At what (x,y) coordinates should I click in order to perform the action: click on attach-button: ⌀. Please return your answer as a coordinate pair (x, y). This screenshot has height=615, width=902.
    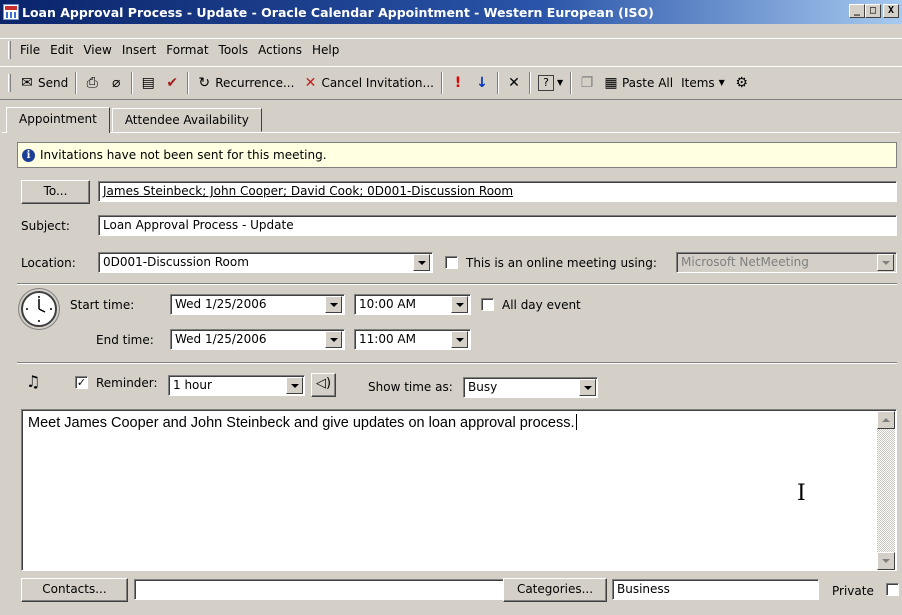
    Looking at the image, I should click on (116, 83).